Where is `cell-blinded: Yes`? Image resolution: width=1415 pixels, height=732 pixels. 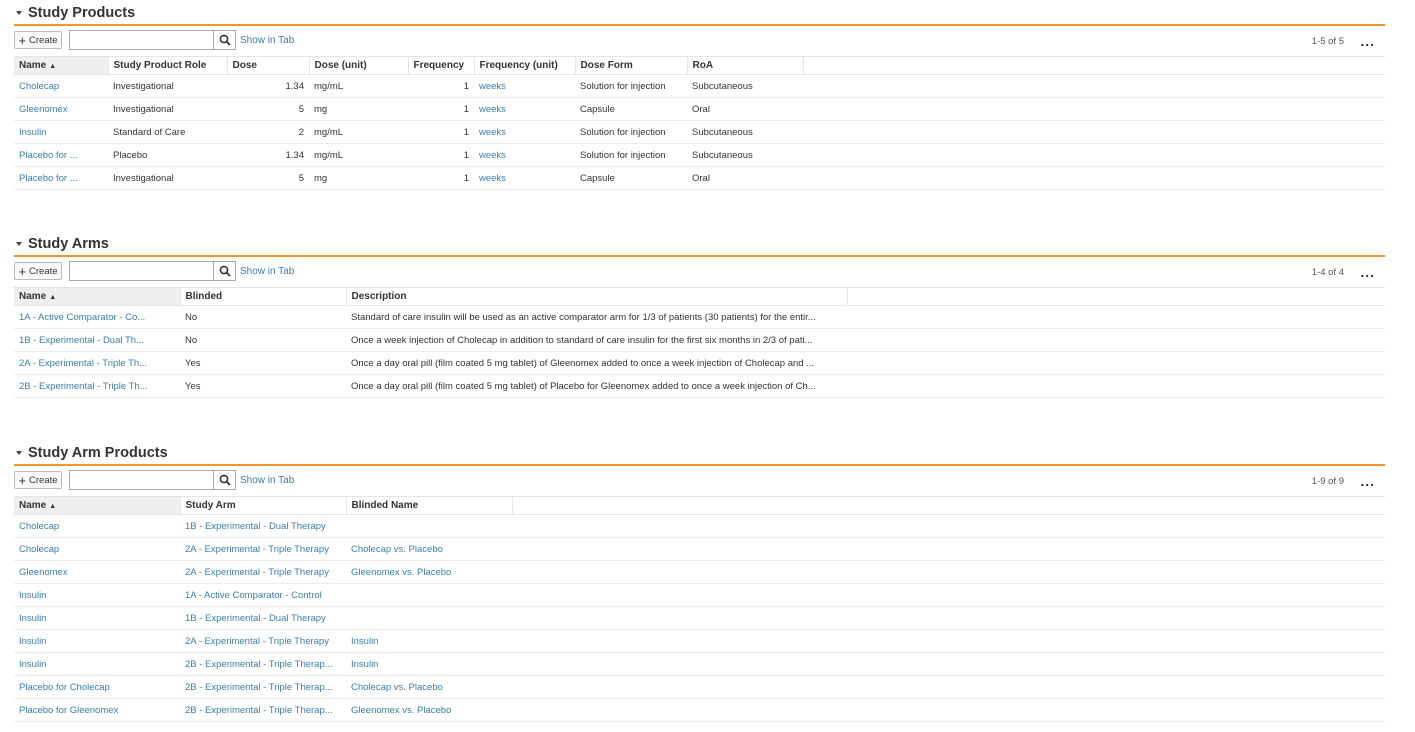 cell-blinded: Yes is located at coordinates (263, 363).